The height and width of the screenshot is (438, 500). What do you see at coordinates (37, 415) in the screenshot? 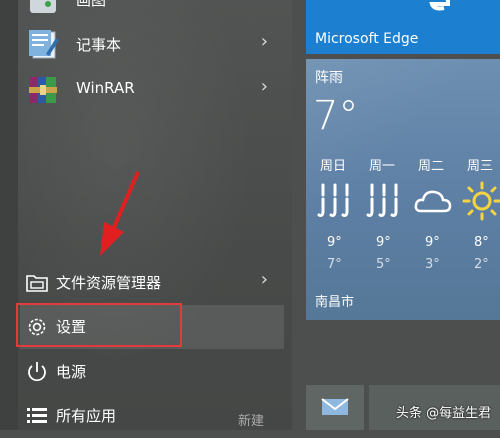
I see `list-icon` at bounding box center [37, 415].